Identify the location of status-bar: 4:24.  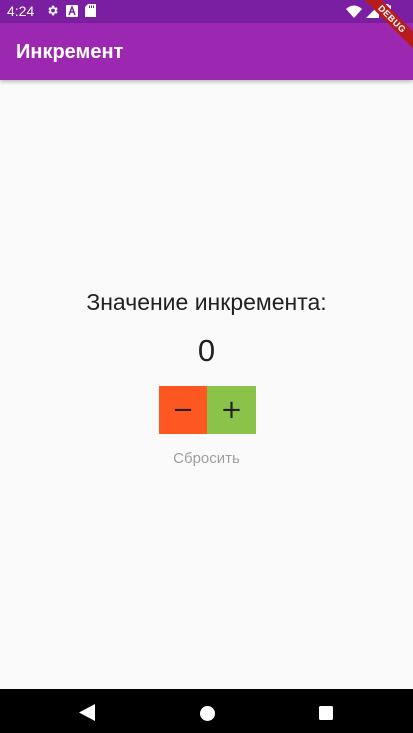
(206, 11).